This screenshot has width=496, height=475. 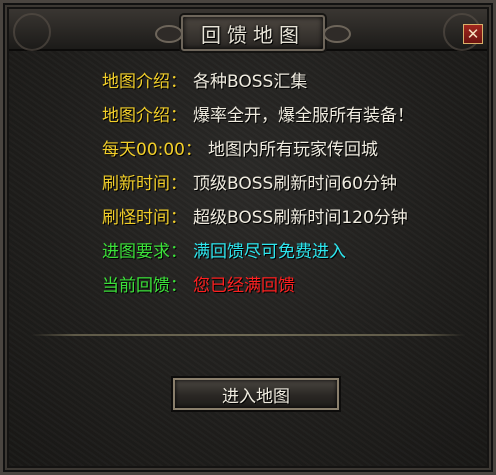 What do you see at coordinates (144, 286) in the screenshot?
I see `info-label: 当前回馈：` at bounding box center [144, 286].